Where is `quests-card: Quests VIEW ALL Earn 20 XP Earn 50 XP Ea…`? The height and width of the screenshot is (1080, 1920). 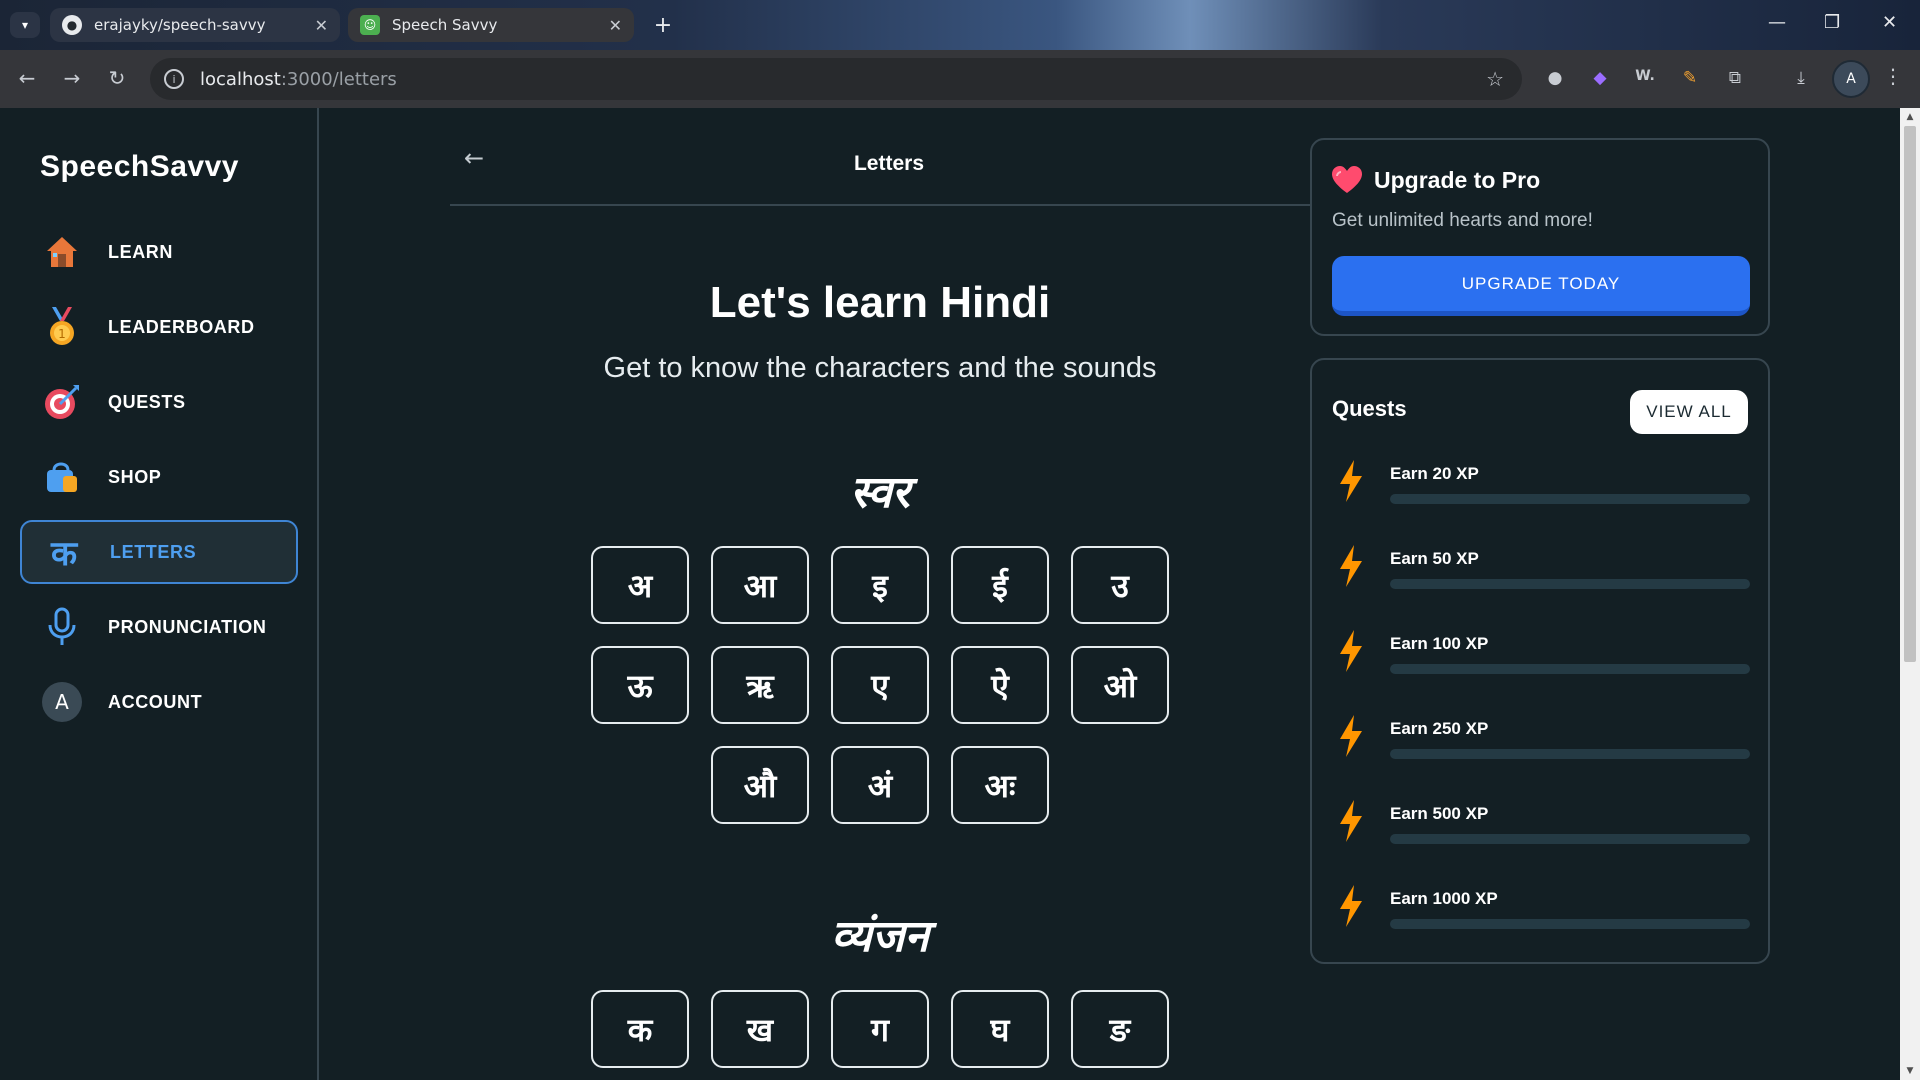 quests-card: Quests VIEW ALL Earn 20 XP Earn 50 XP Ea… is located at coordinates (1540, 661).